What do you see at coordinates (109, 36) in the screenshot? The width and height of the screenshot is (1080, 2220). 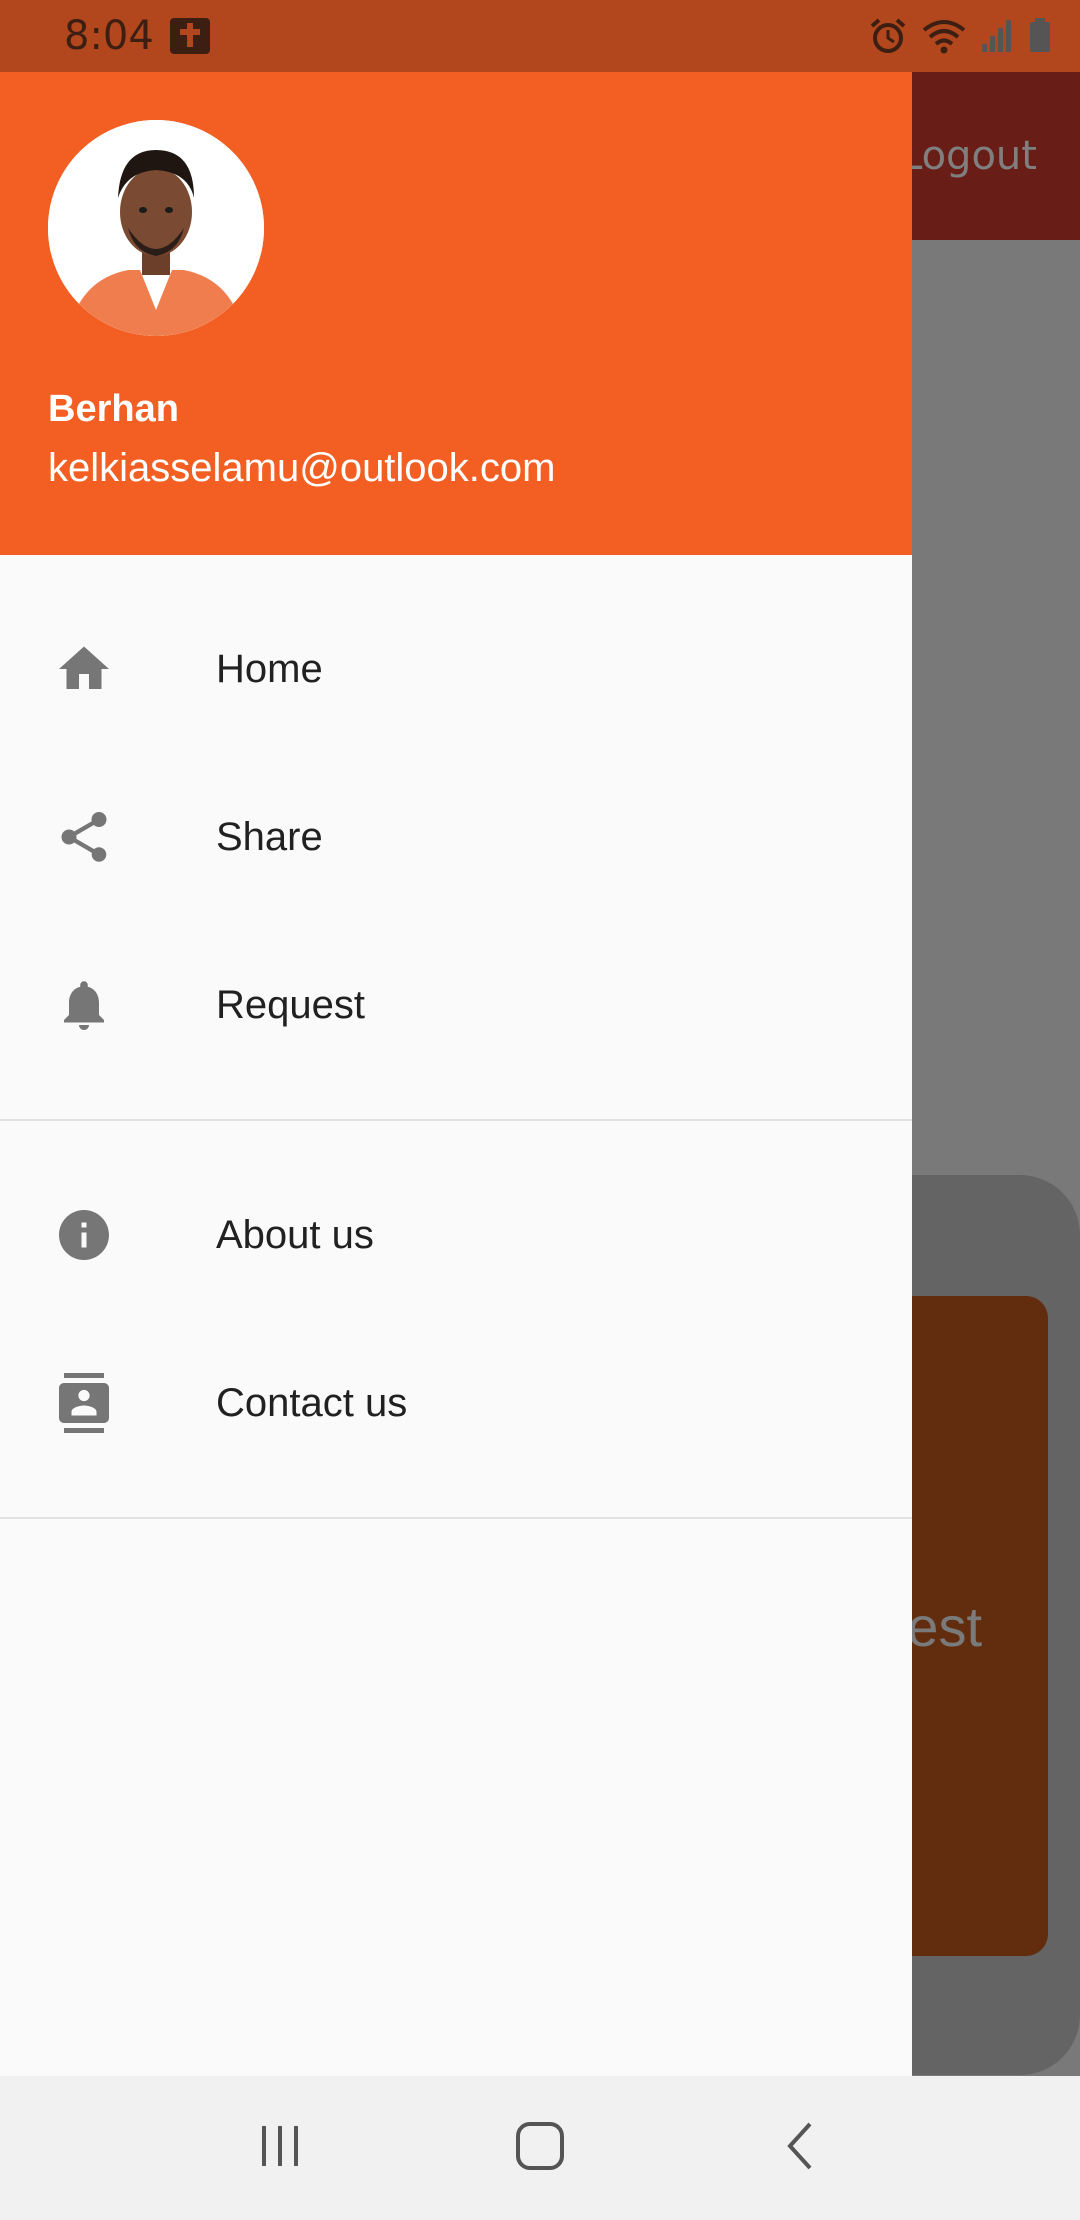 I see `status-time: 8:04` at bounding box center [109, 36].